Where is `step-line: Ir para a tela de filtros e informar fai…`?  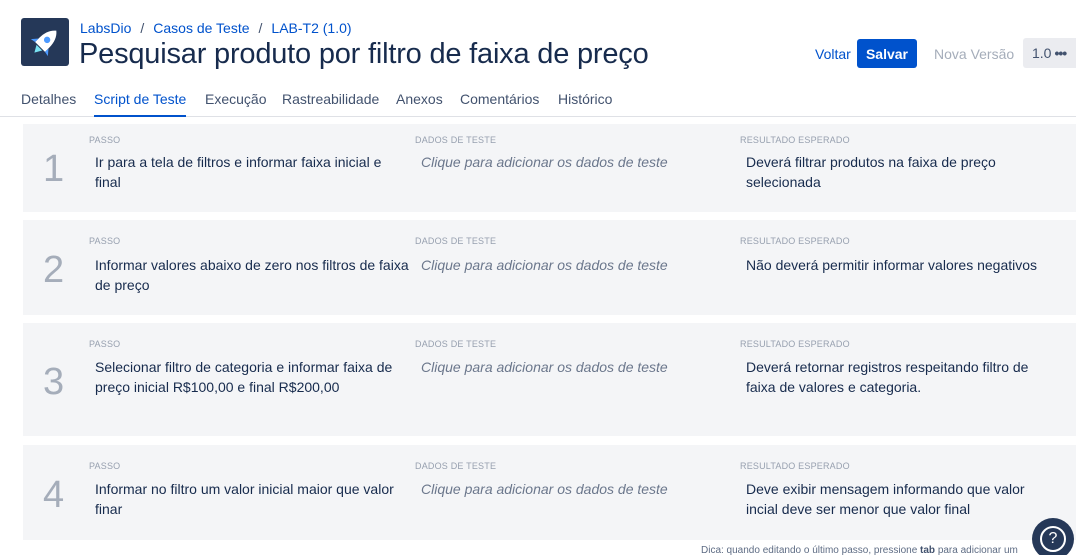
step-line: Ir para a tela de filtros e informar fai… is located at coordinates (238, 162).